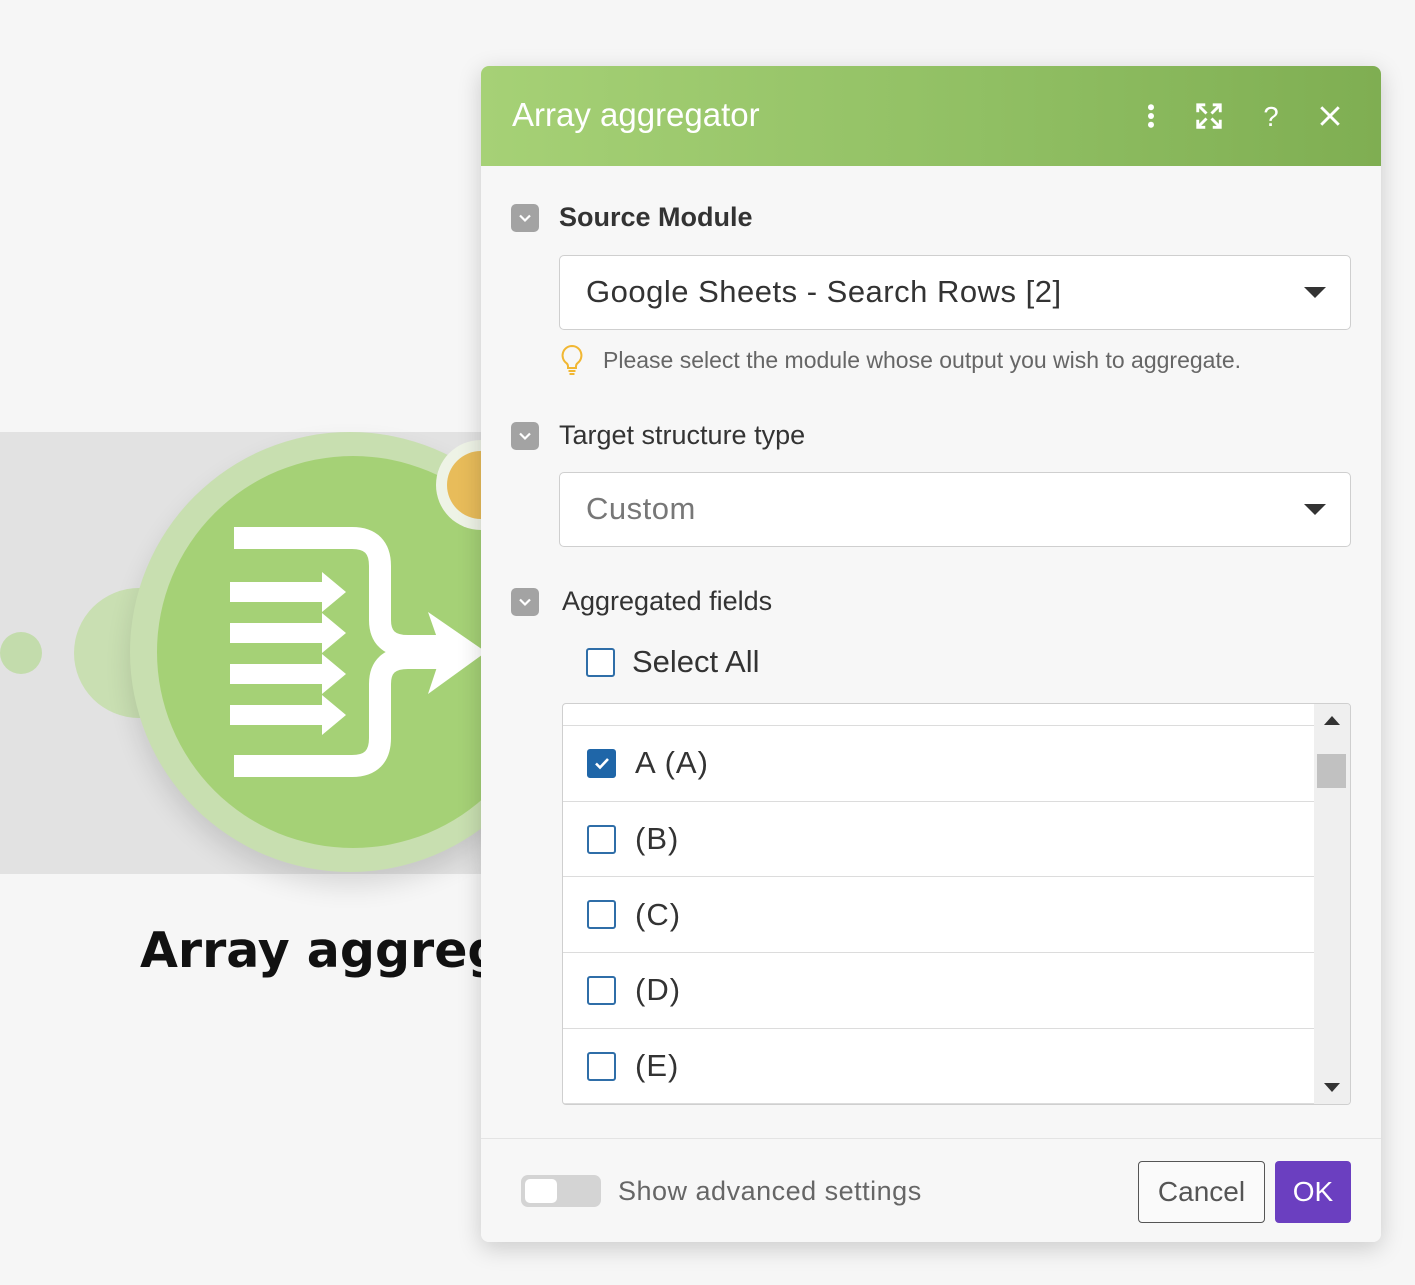 The image size is (1415, 1285). What do you see at coordinates (656, 217) in the screenshot?
I see `source-module-label: Source Module` at bounding box center [656, 217].